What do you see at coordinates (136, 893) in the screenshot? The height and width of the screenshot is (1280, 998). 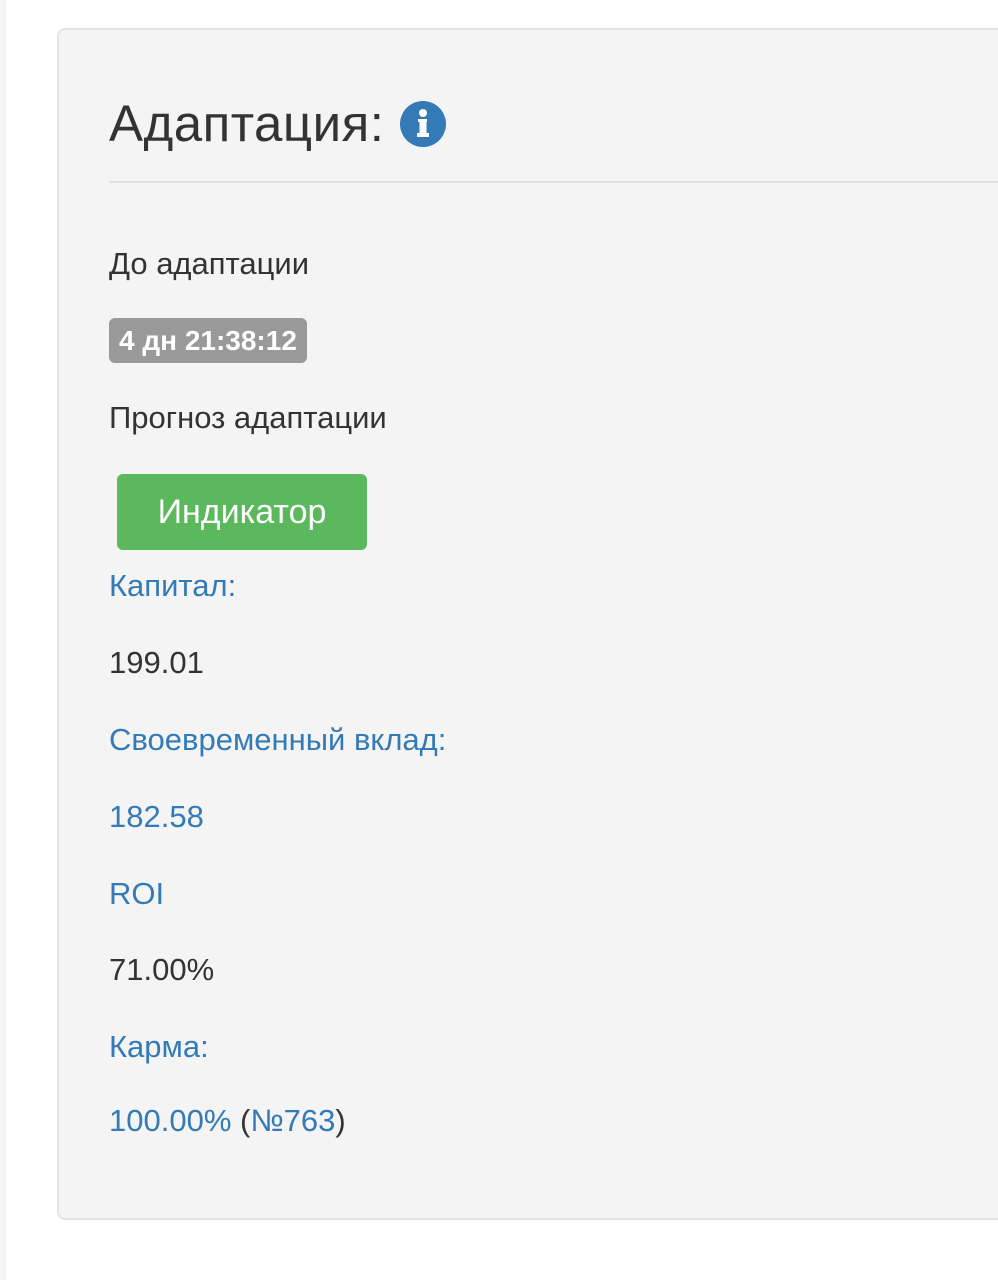 I see `roi-label: ROI` at bounding box center [136, 893].